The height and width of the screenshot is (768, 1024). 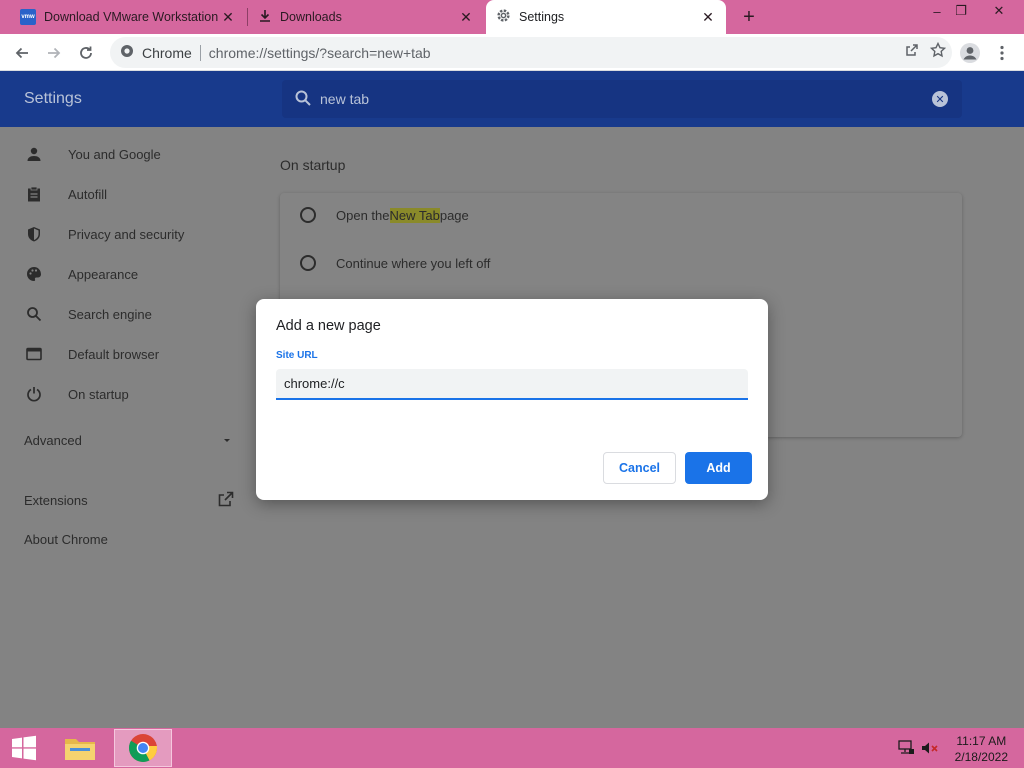 I want to click on tab-downloads: Downloads ✕, so click(x=366, y=17).